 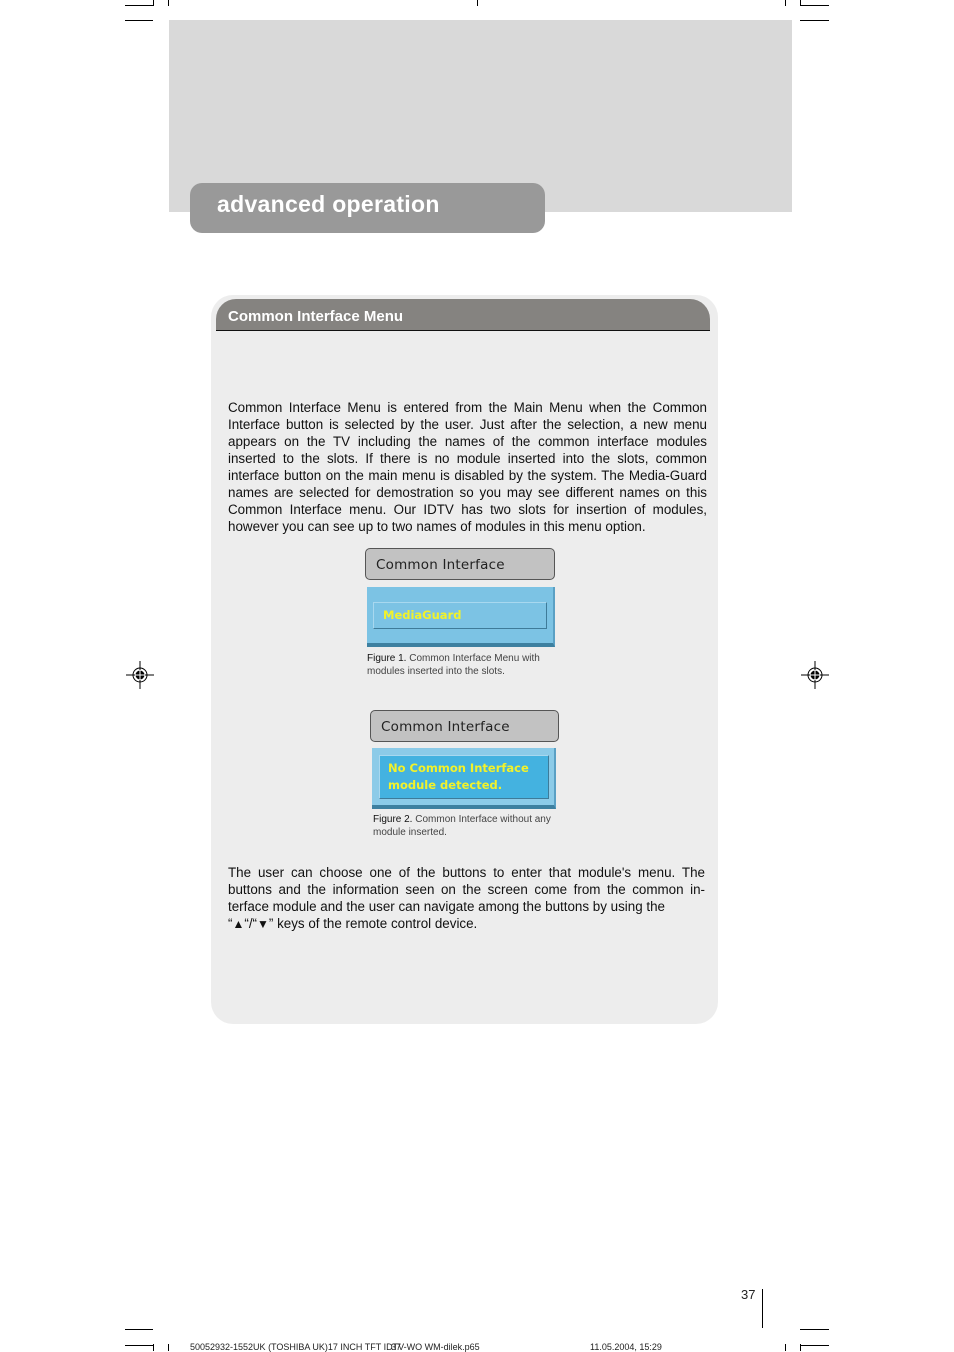 I want to click on down-arrow-icon: ▼, so click(x=263, y=924).